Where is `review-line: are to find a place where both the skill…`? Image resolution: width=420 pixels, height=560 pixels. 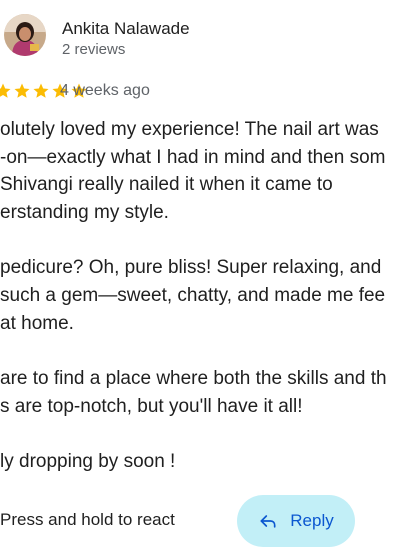 review-line: are to find a place where both the skill… is located at coordinates (193, 379).